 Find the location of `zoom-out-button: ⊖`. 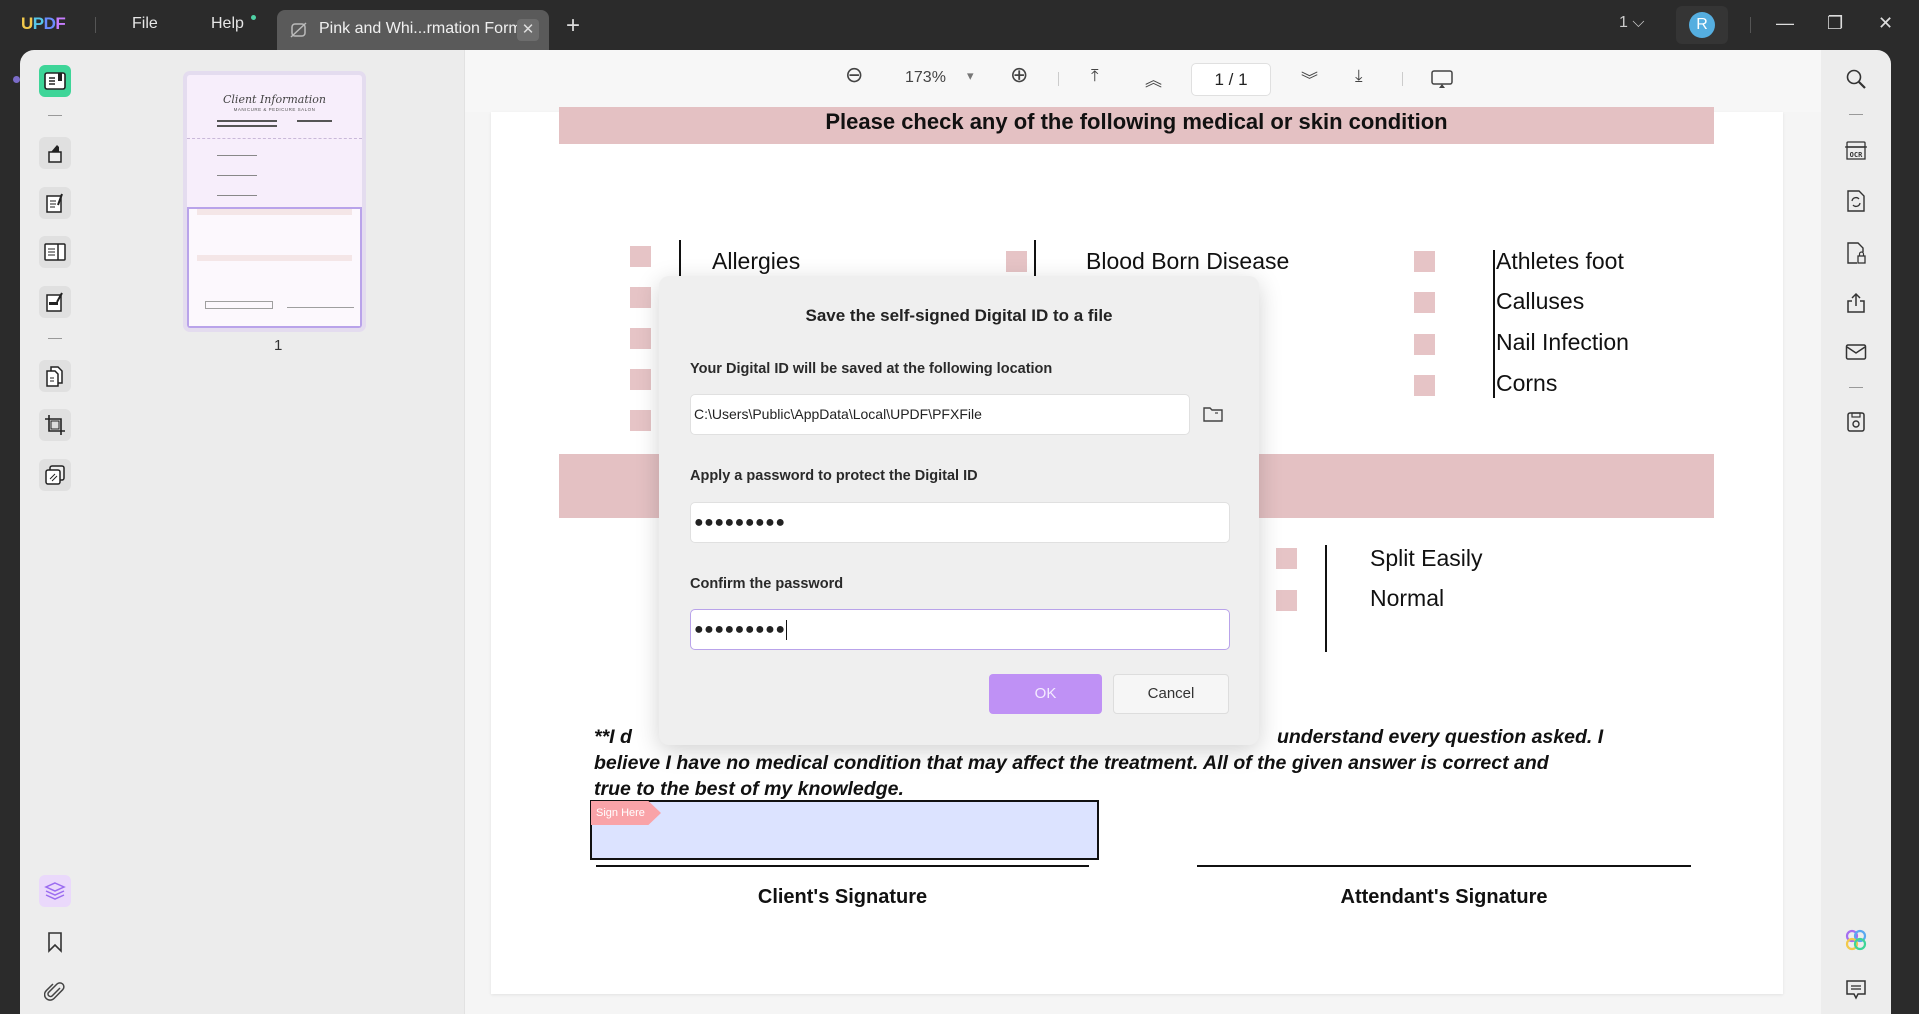

zoom-out-button: ⊖ is located at coordinates (854, 75).